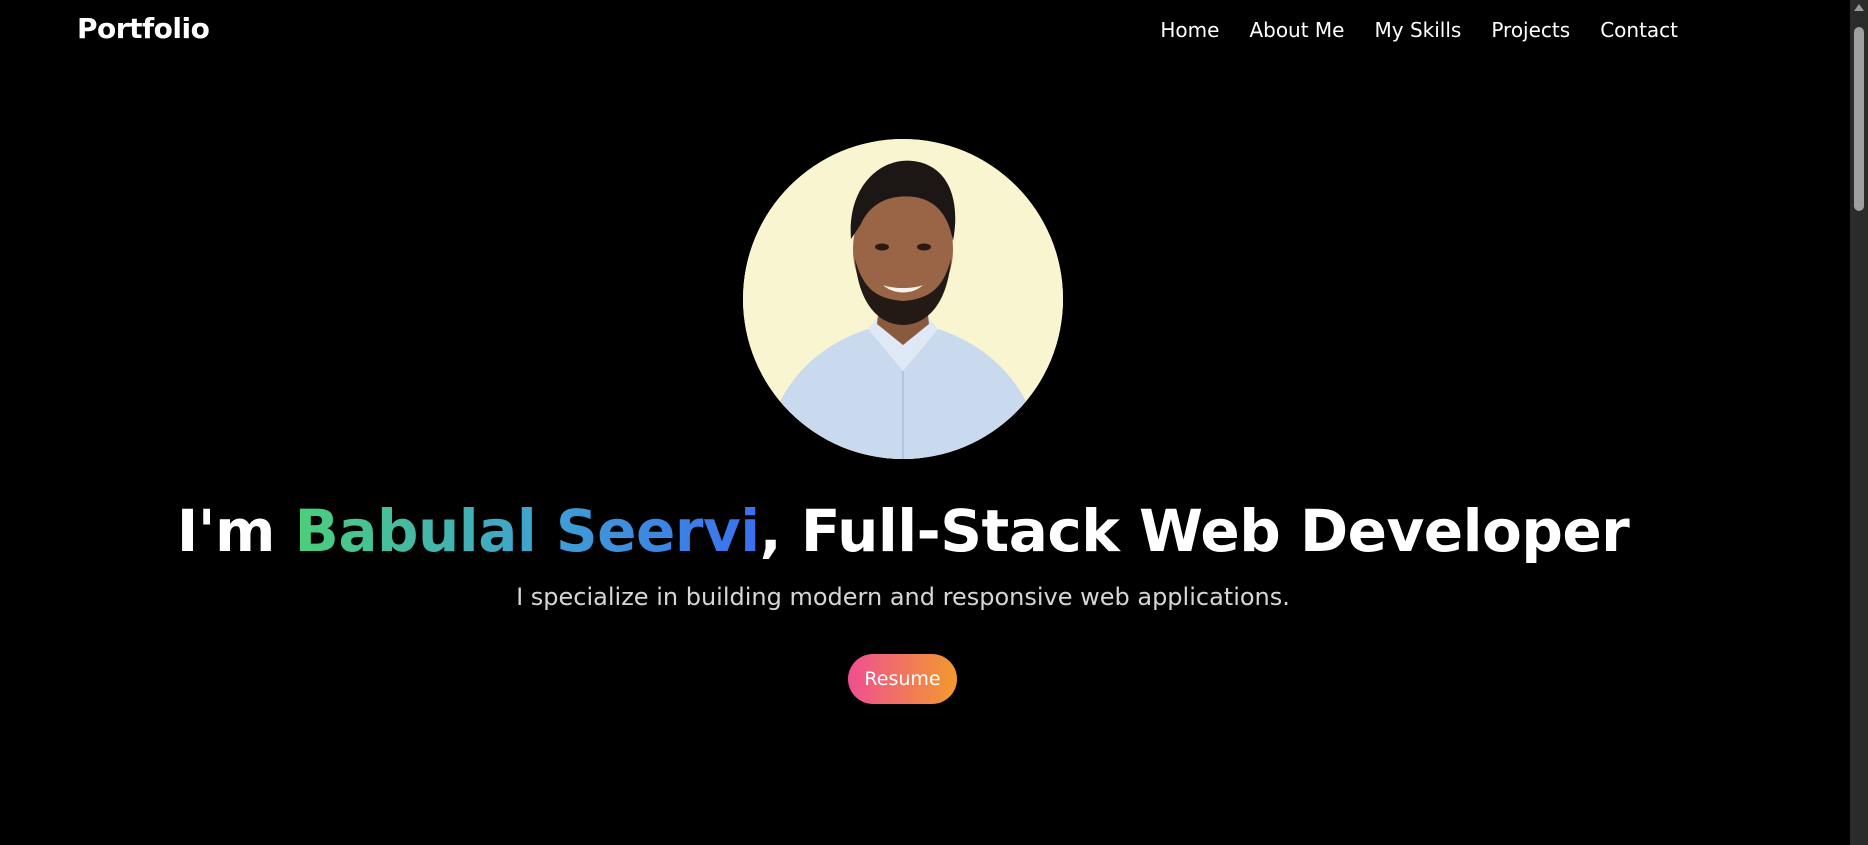  I want to click on headline-name: Babulal Seervi, so click(527, 531).